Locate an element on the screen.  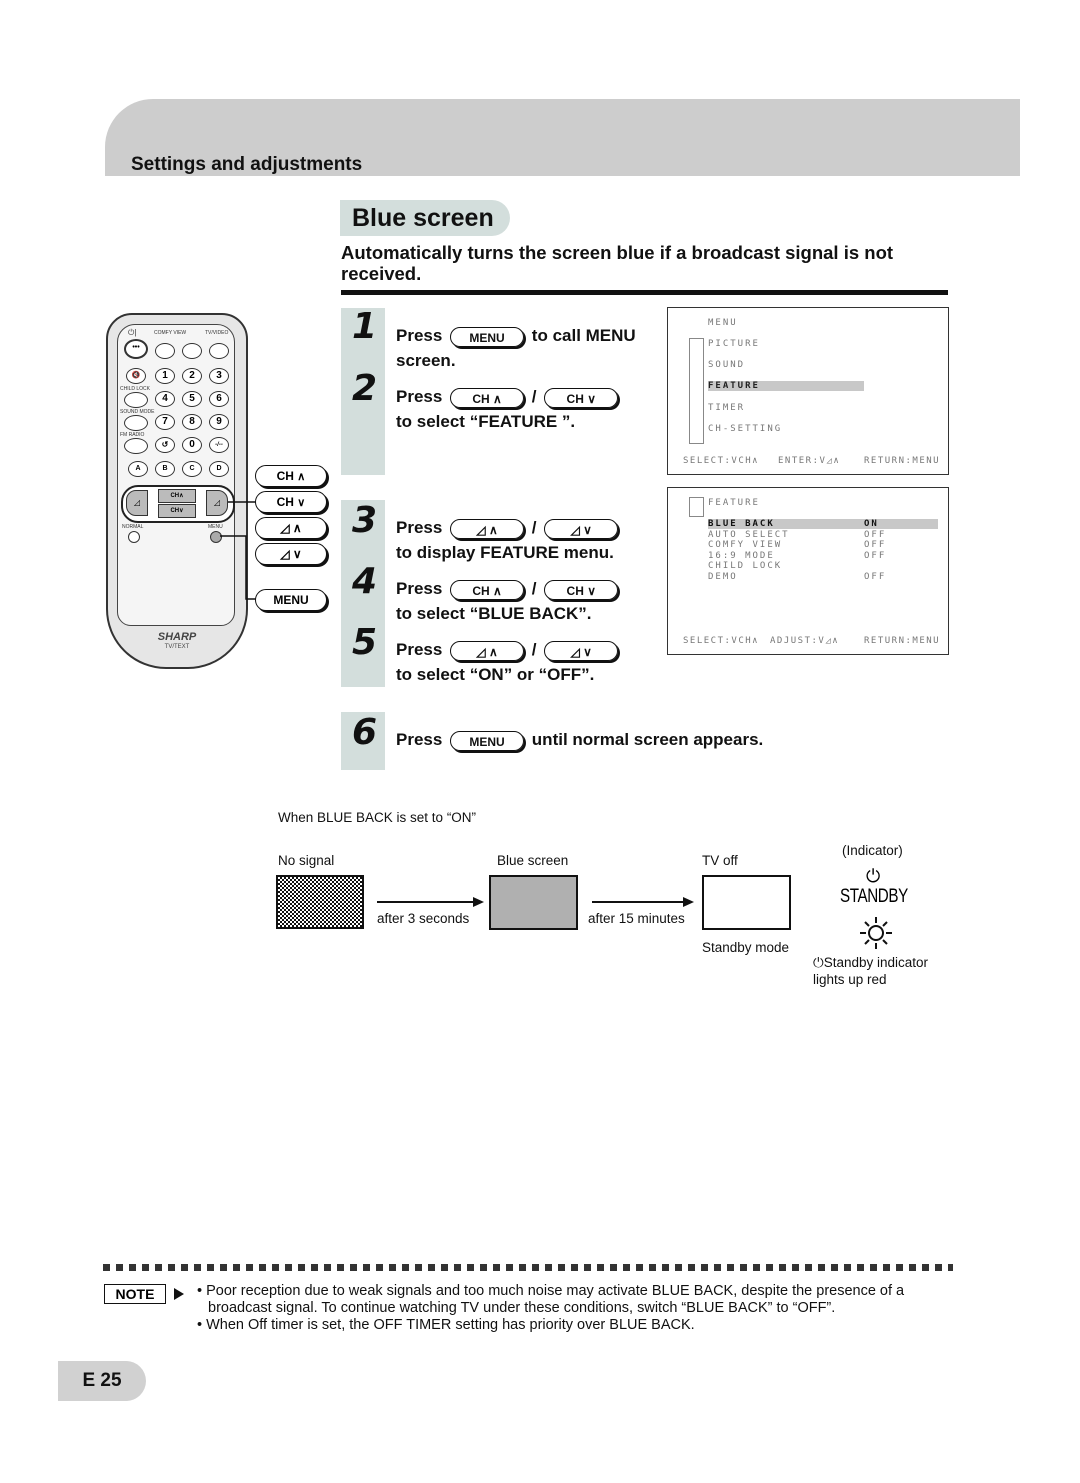
menu-item-ch-setting: CH-SETTING is located at coordinates (745, 429).